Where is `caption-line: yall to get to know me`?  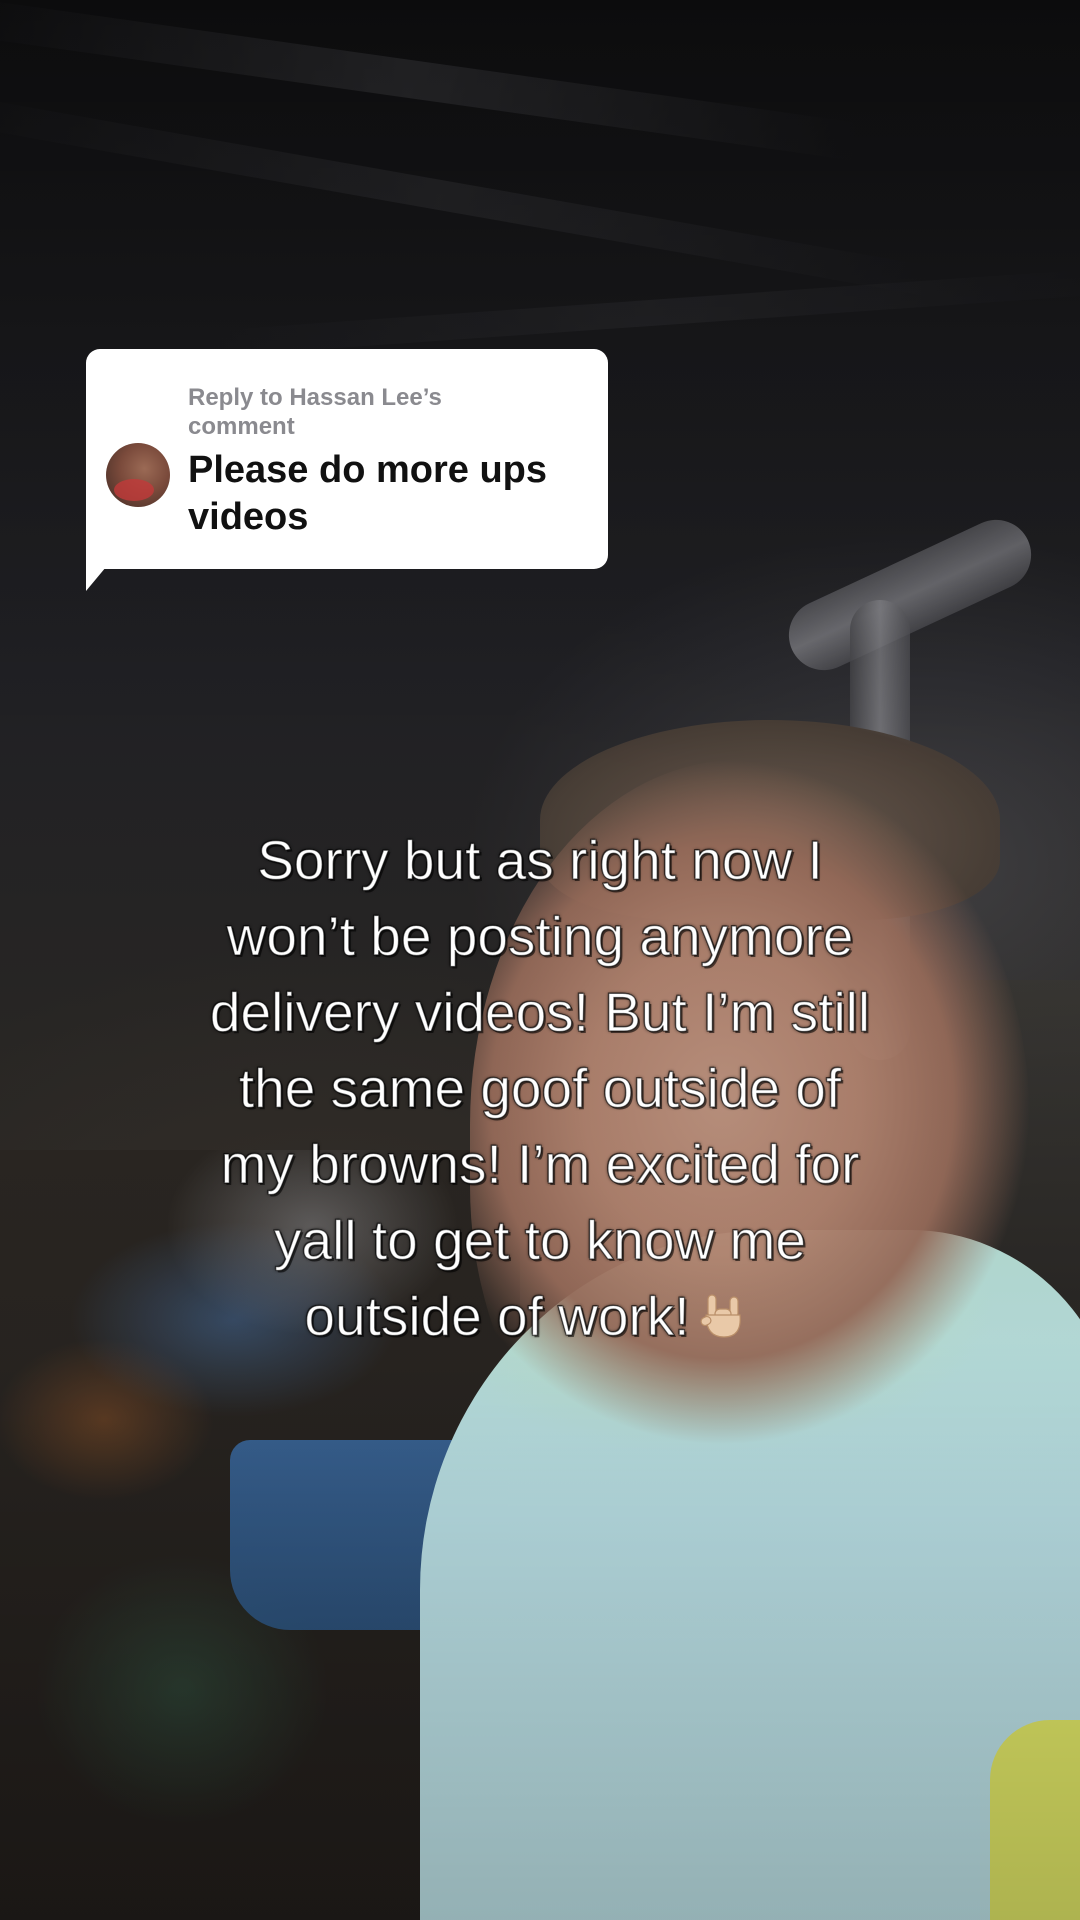
caption-line: yall to get to know me is located at coordinates (539, 1239).